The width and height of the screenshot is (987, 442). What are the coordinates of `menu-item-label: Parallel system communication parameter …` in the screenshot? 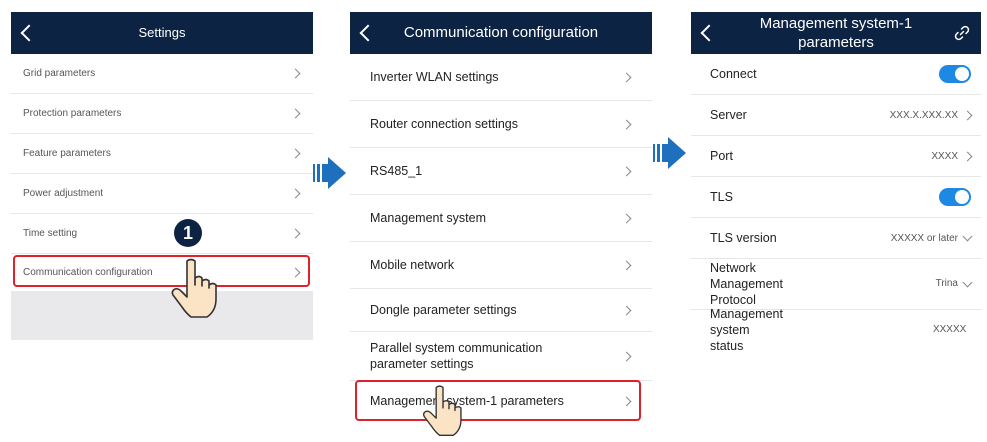 It's located at (456, 356).